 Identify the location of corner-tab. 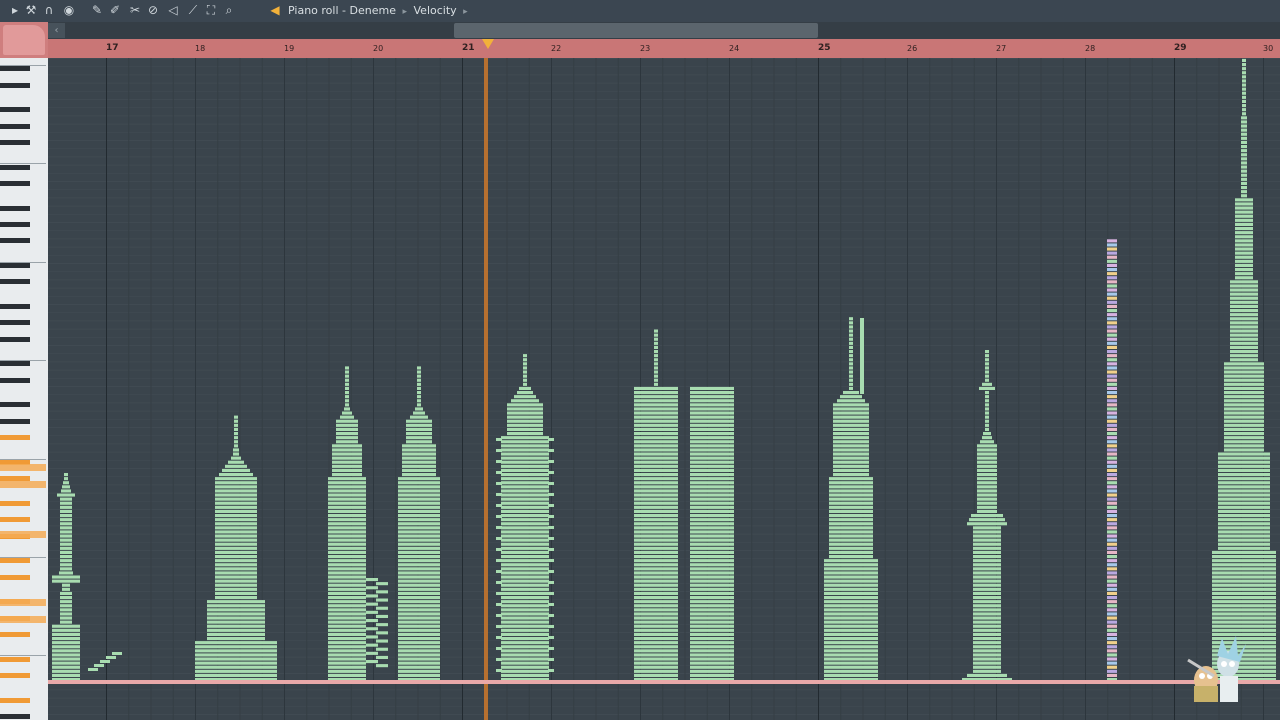
(24, 40).